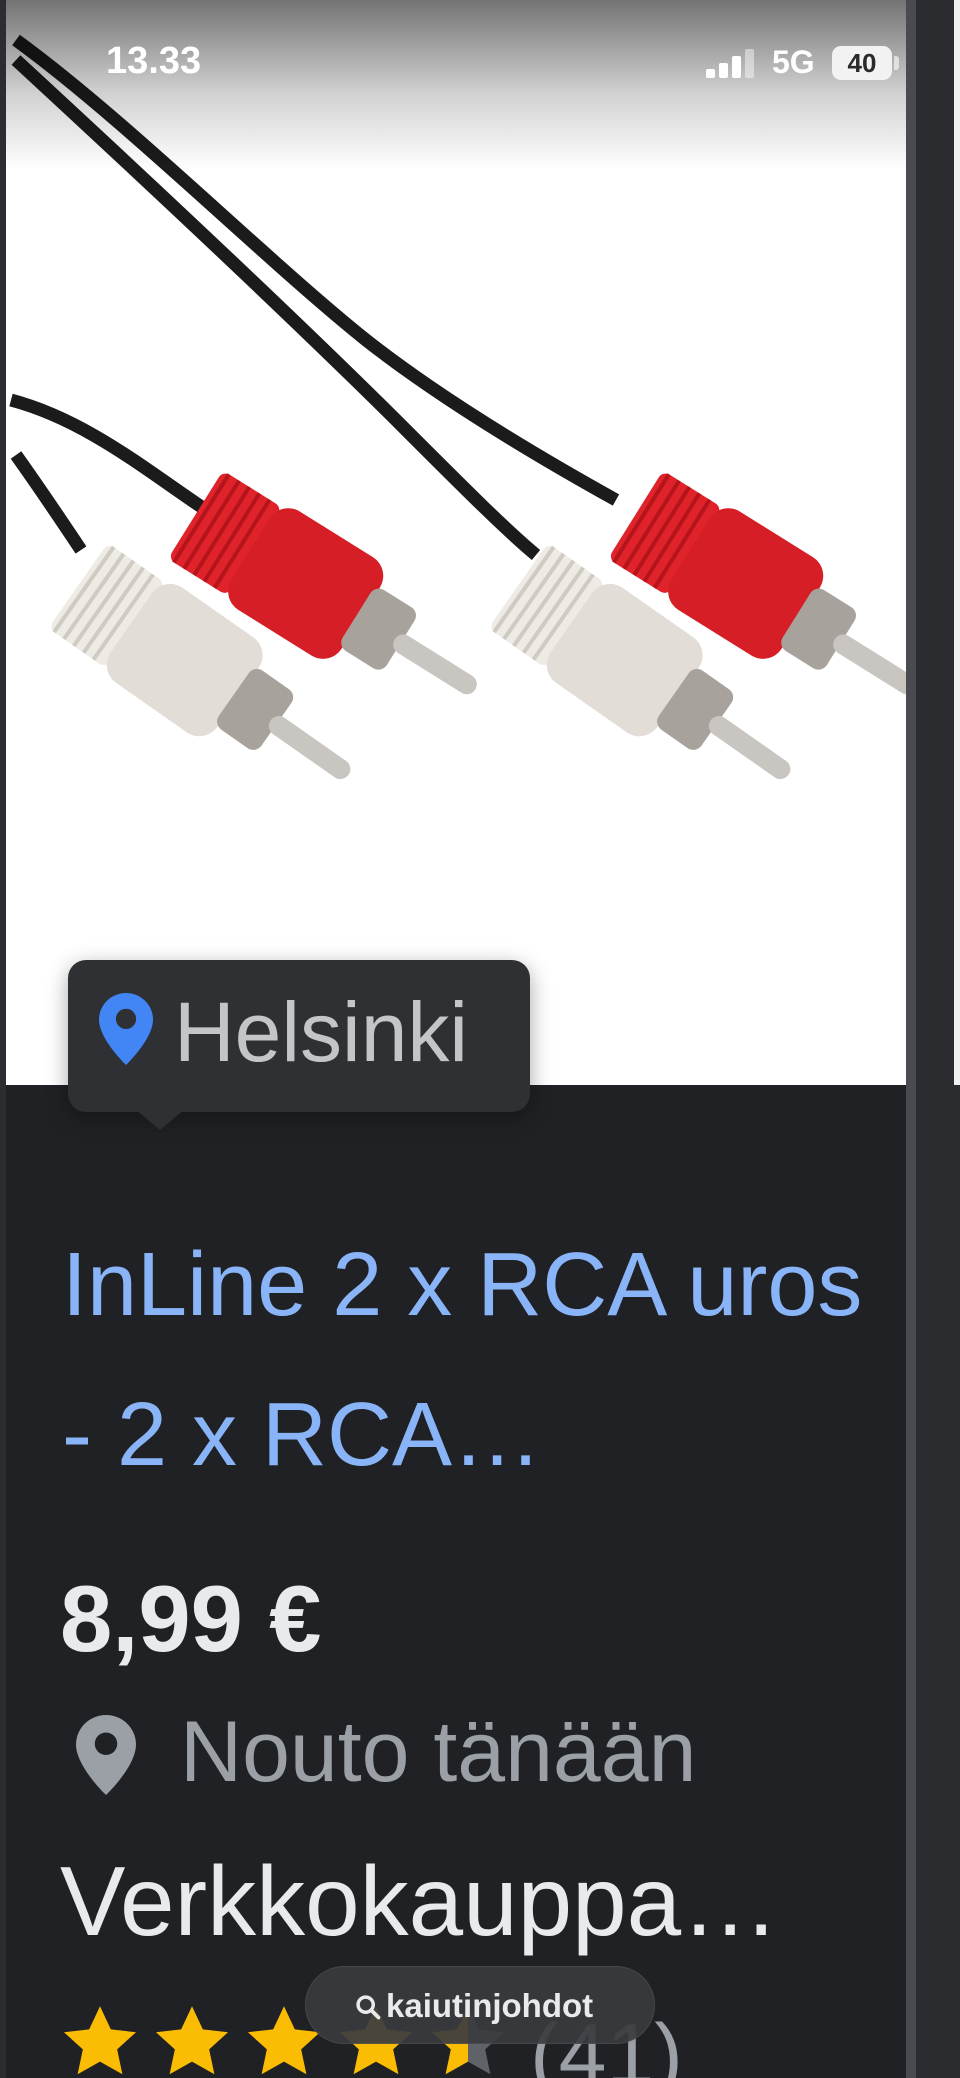 This screenshot has width=960, height=2078. Describe the element at coordinates (957, 542) in the screenshot. I see `next-product-image` at that location.